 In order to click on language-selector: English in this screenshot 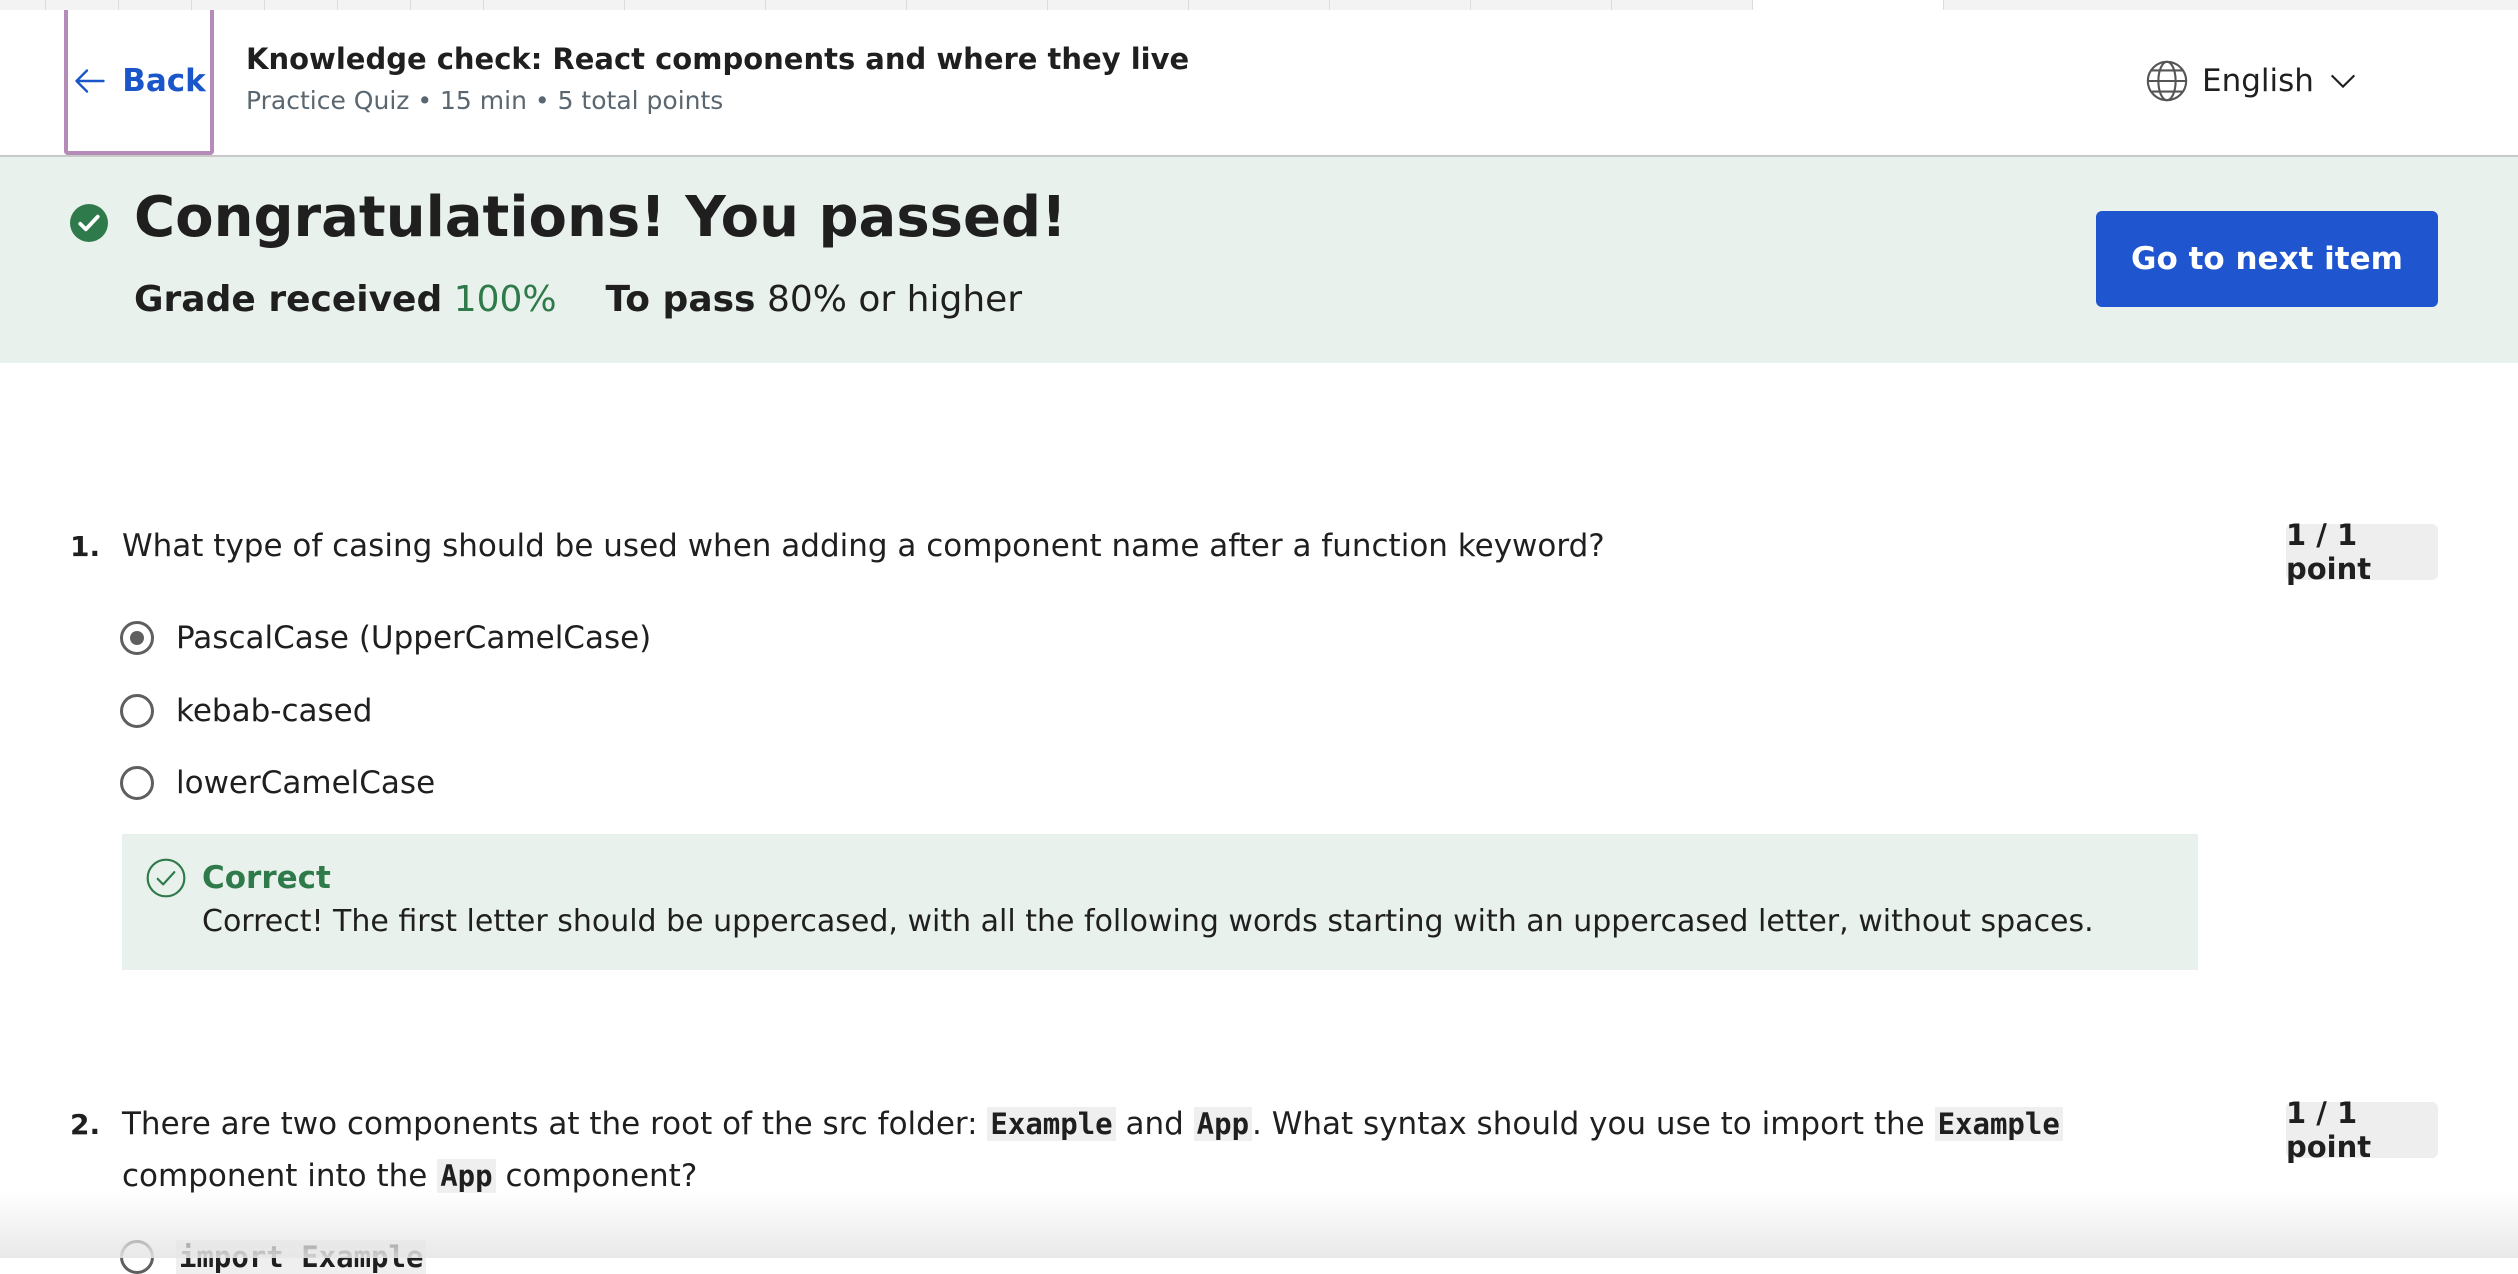, I will do `click(2252, 81)`.